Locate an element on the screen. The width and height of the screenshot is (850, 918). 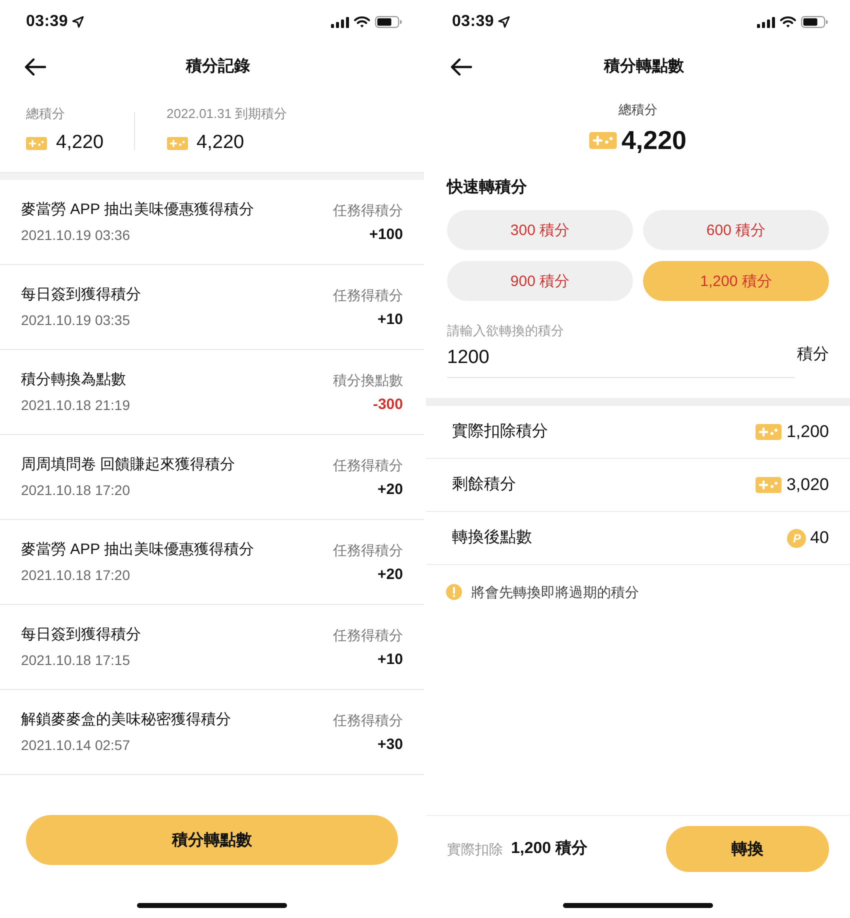
footer-amount: 1,200 積分 is located at coordinates (549, 848).